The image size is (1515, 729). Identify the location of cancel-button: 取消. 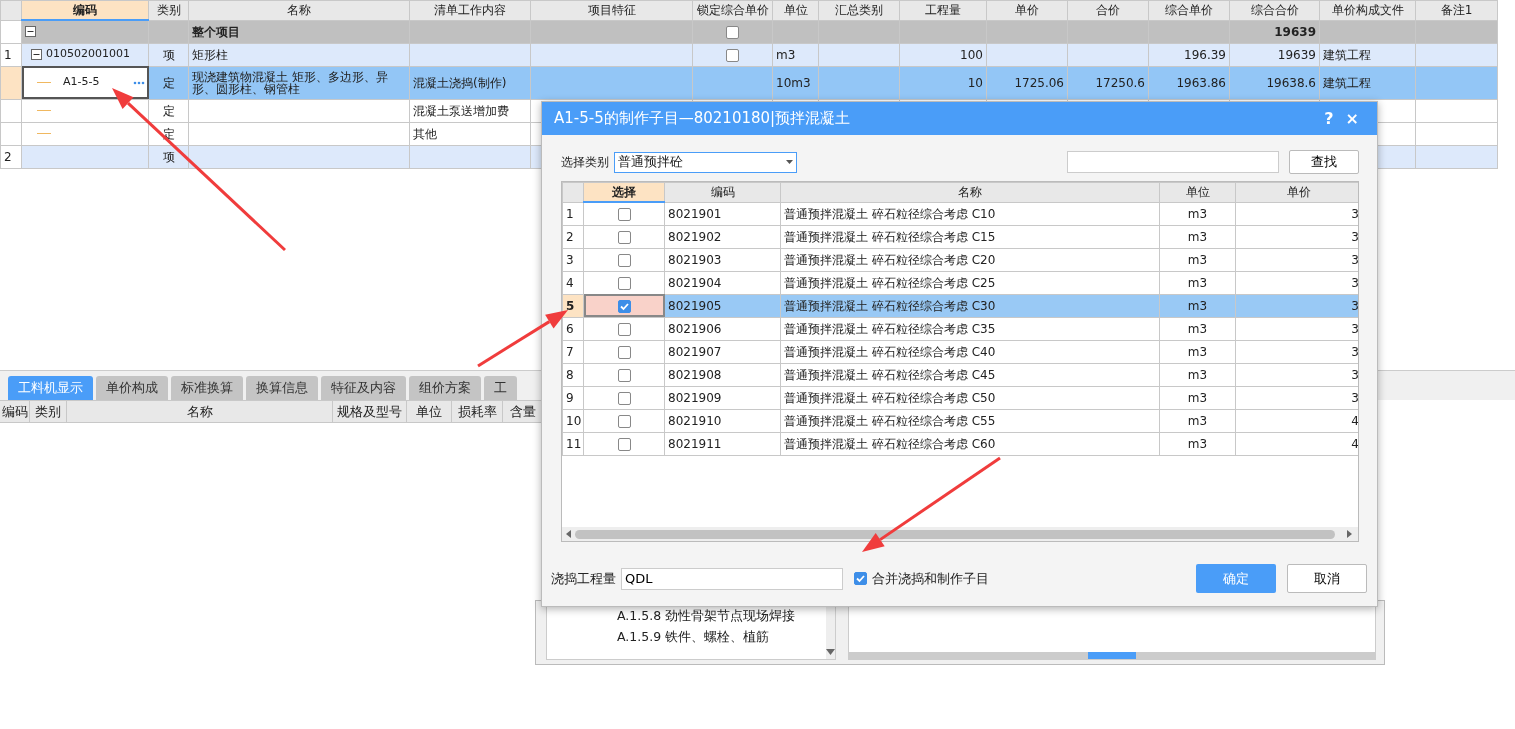
(1327, 578).